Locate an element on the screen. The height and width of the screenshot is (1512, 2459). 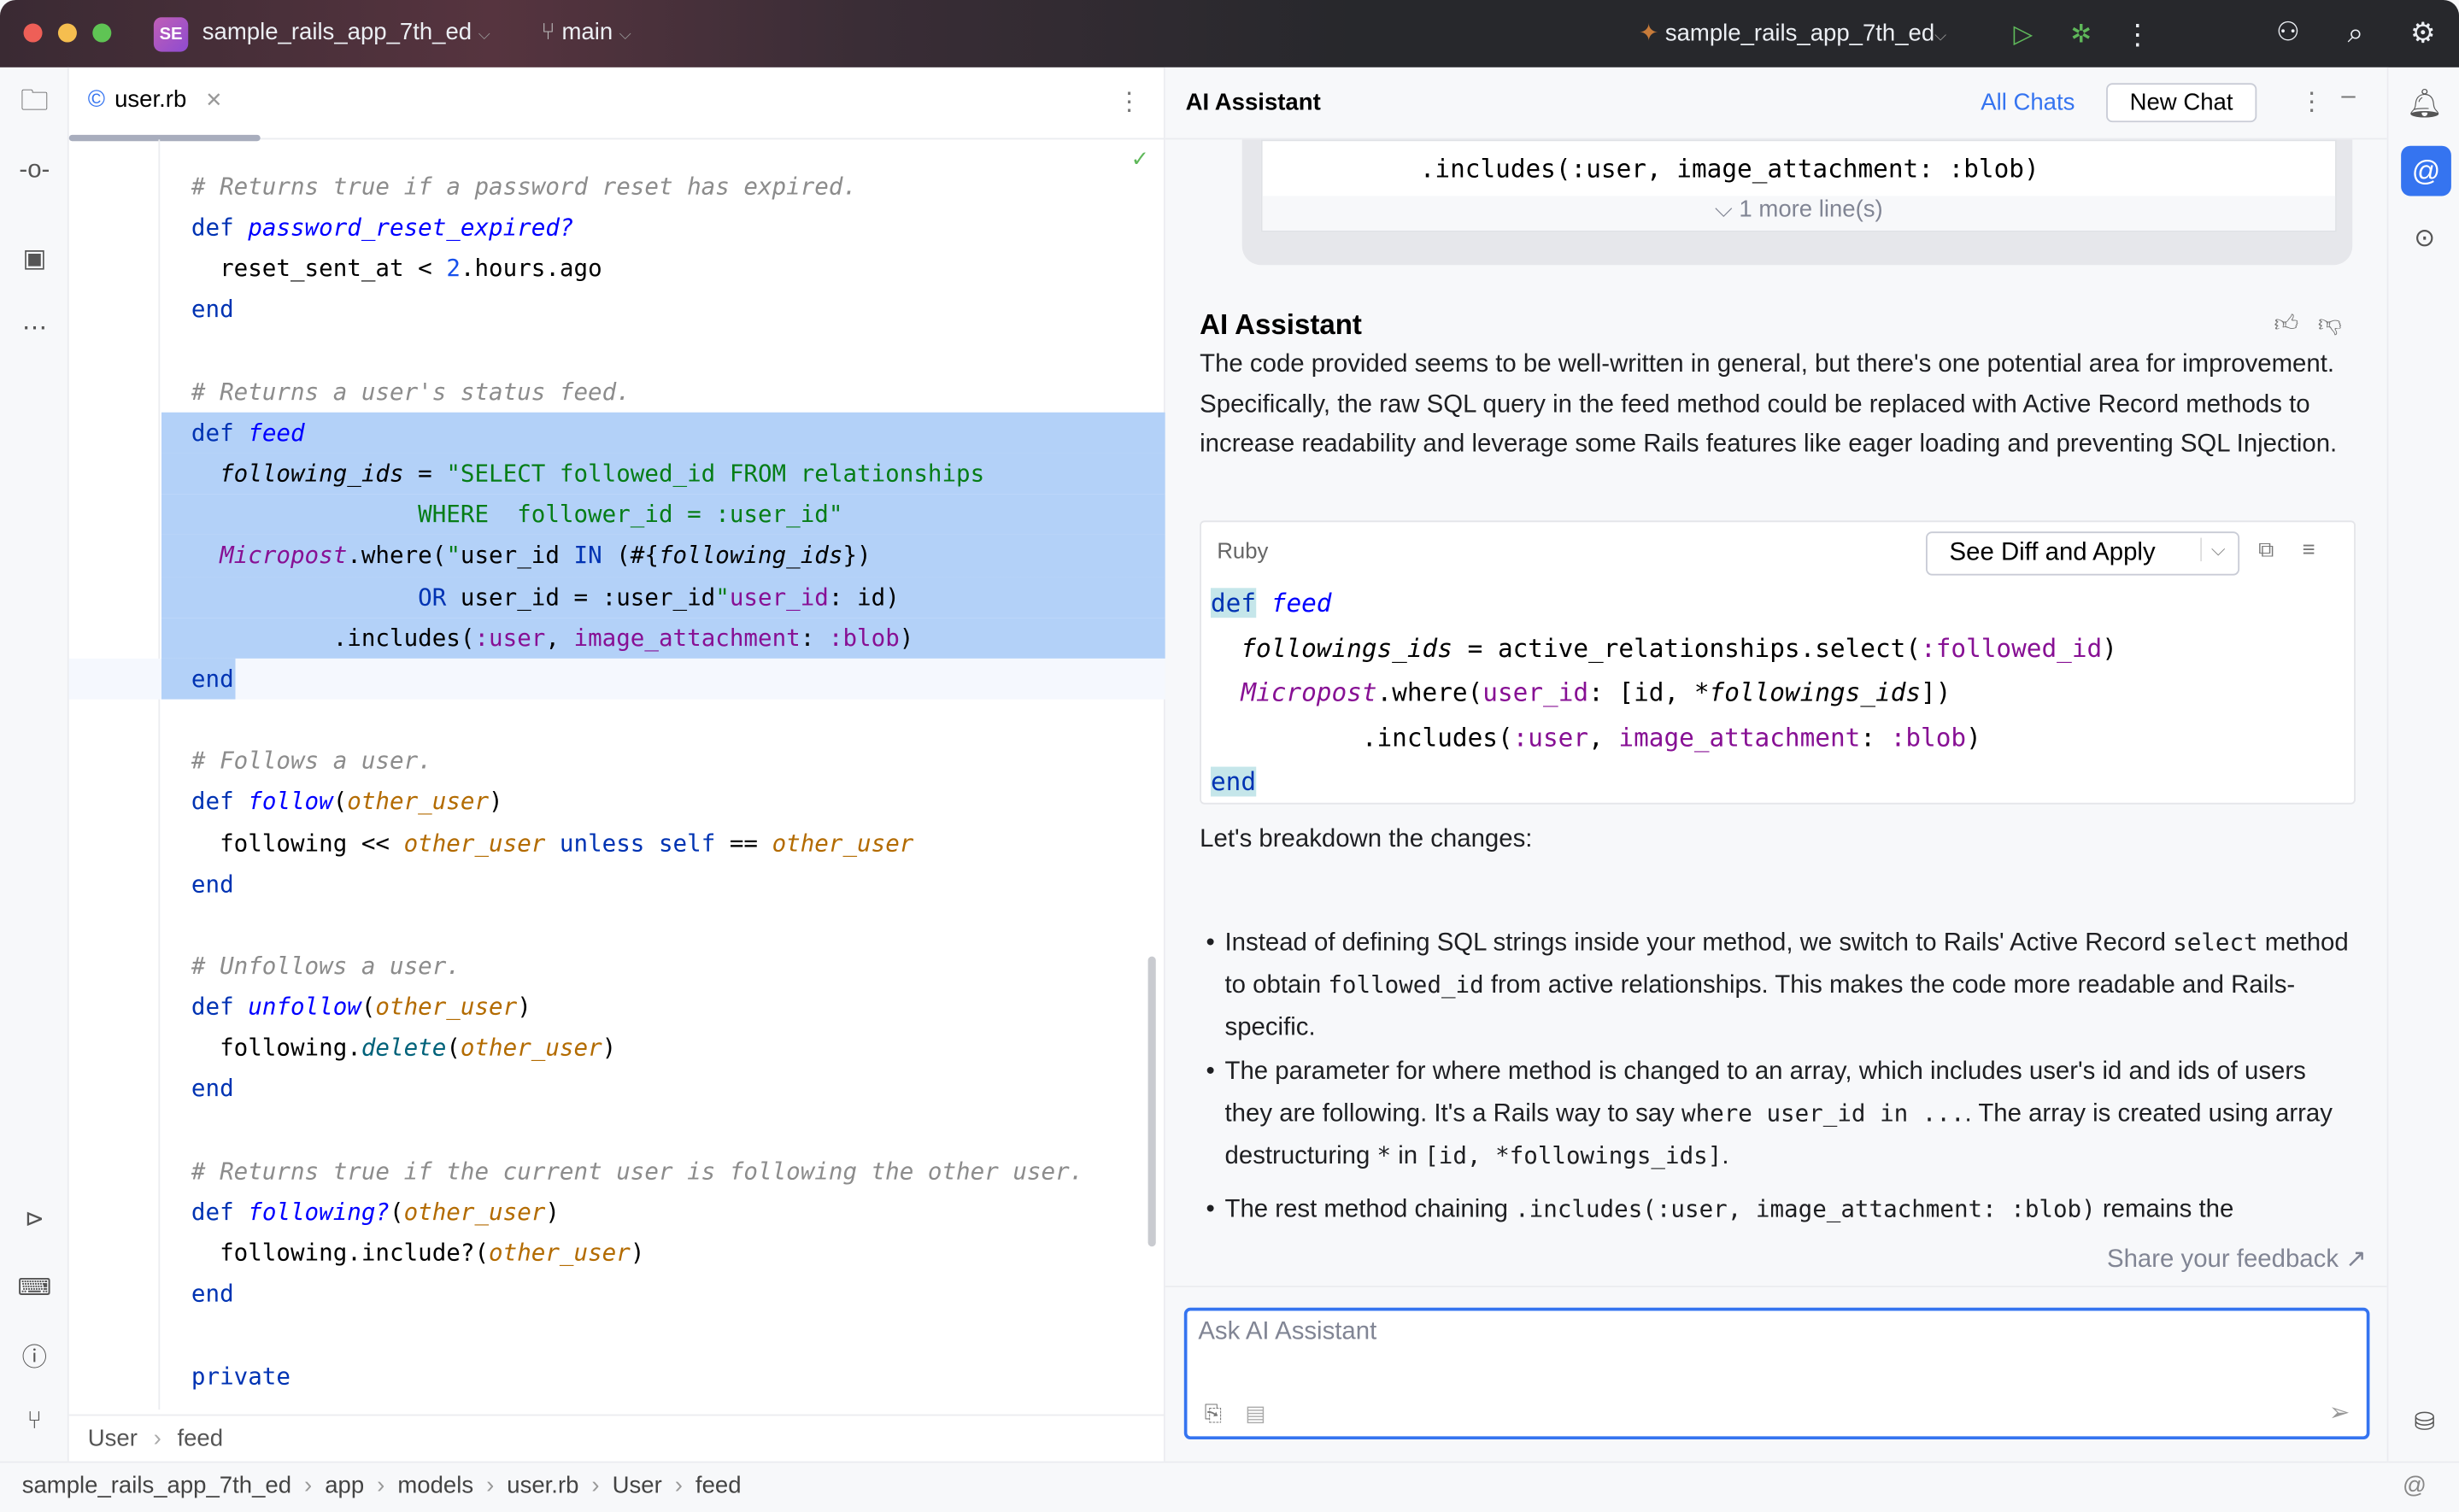
code-token: def is located at coordinates (220, 802).